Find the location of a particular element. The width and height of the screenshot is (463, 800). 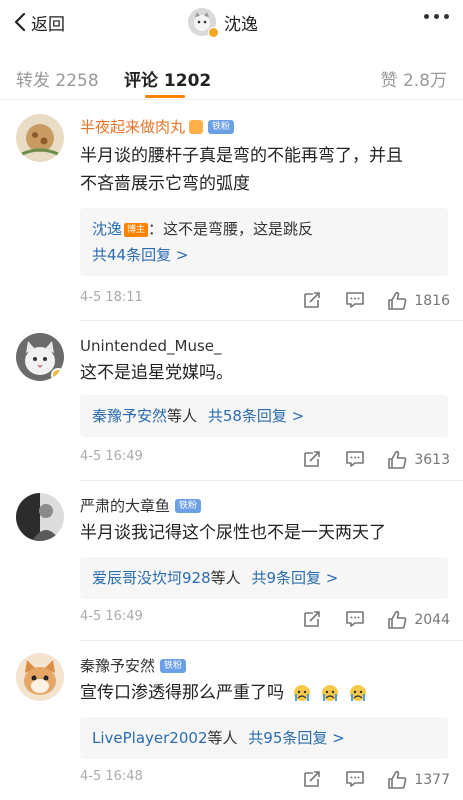

like-button: 1377 is located at coordinates (418, 780).